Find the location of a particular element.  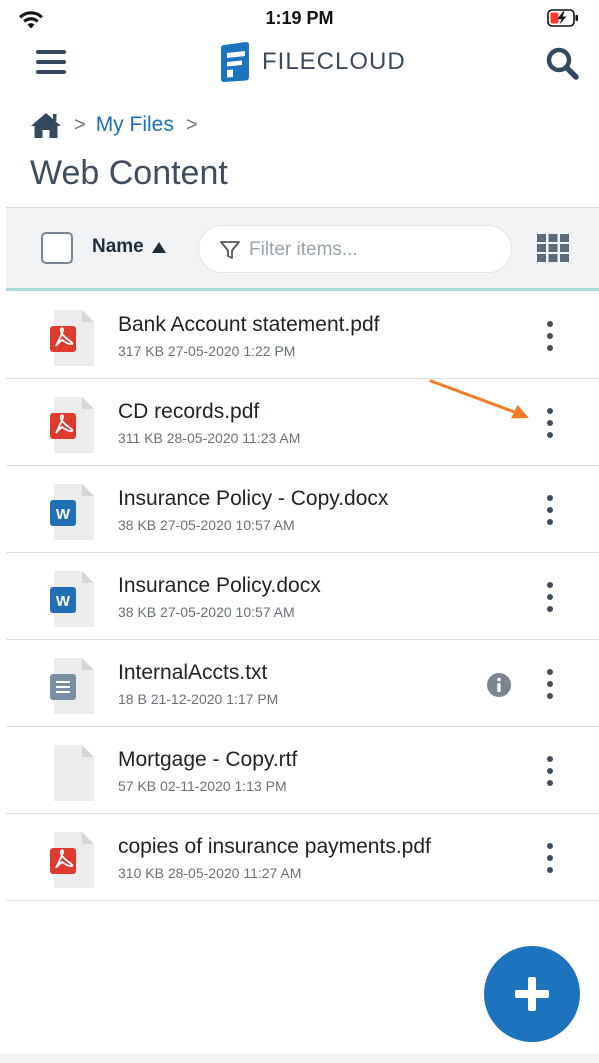

file-meta: 311 KB 28-05-2020 11:23 AM is located at coordinates (209, 438).